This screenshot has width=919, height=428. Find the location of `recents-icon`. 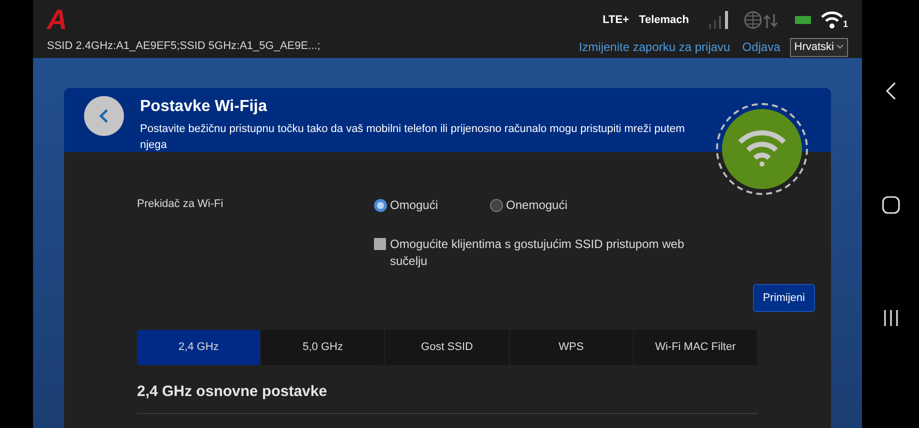

recents-icon is located at coordinates (890, 318).